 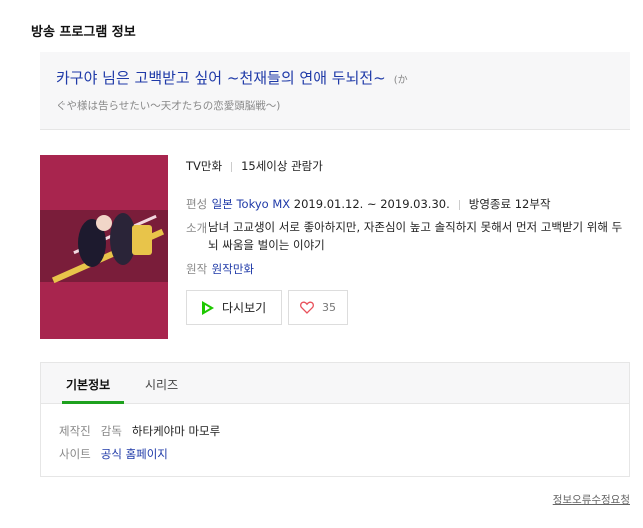 What do you see at coordinates (244, 308) in the screenshot?
I see `rewatch-label: 다시보기` at bounding box center [244, 308].